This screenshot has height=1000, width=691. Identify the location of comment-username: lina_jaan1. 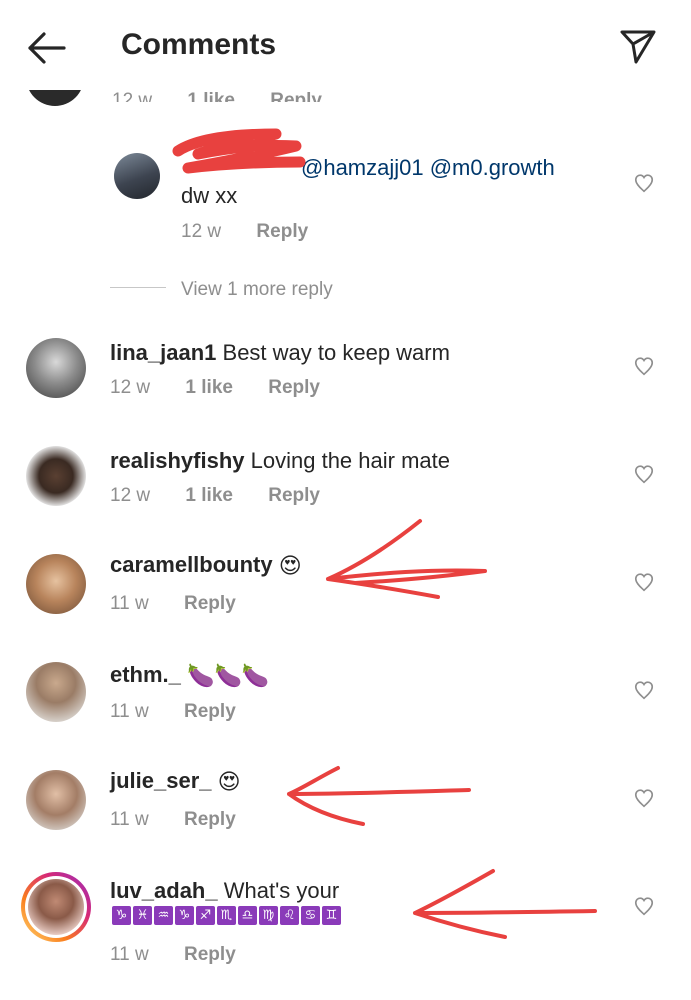
(163, 352).